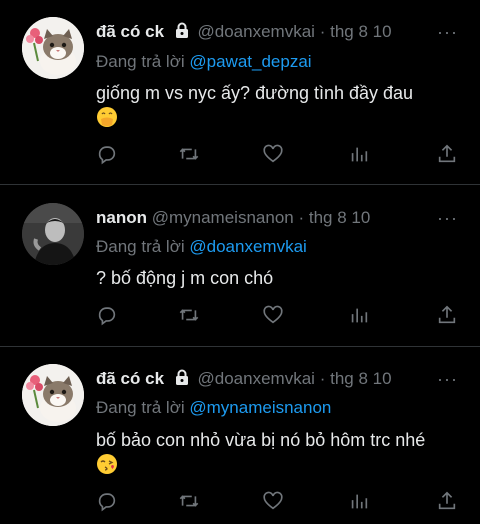  I want to click on display-name: nanon, so click(121, 217).